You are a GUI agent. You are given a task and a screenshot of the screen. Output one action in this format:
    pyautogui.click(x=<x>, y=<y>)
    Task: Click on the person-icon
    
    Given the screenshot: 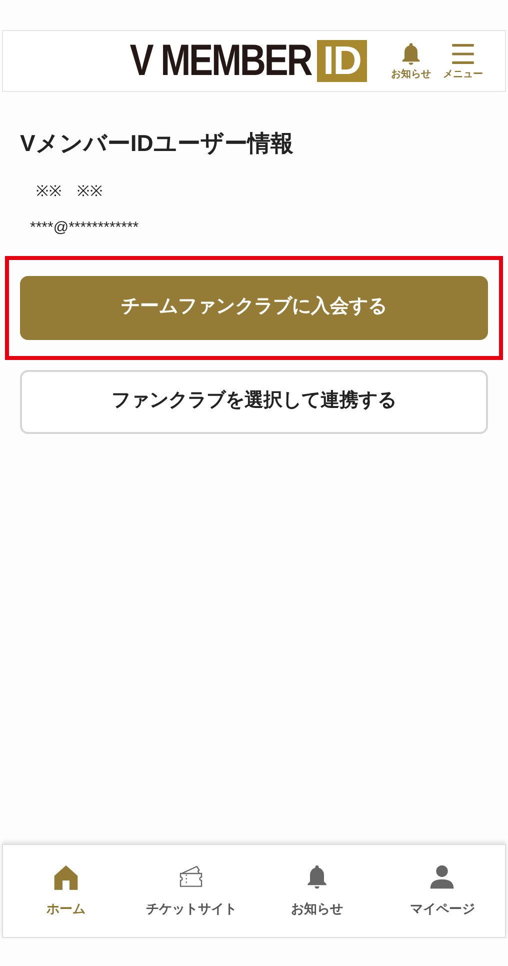 What is the action you would take?
    pyautogui.click(x=442, y=877)
    